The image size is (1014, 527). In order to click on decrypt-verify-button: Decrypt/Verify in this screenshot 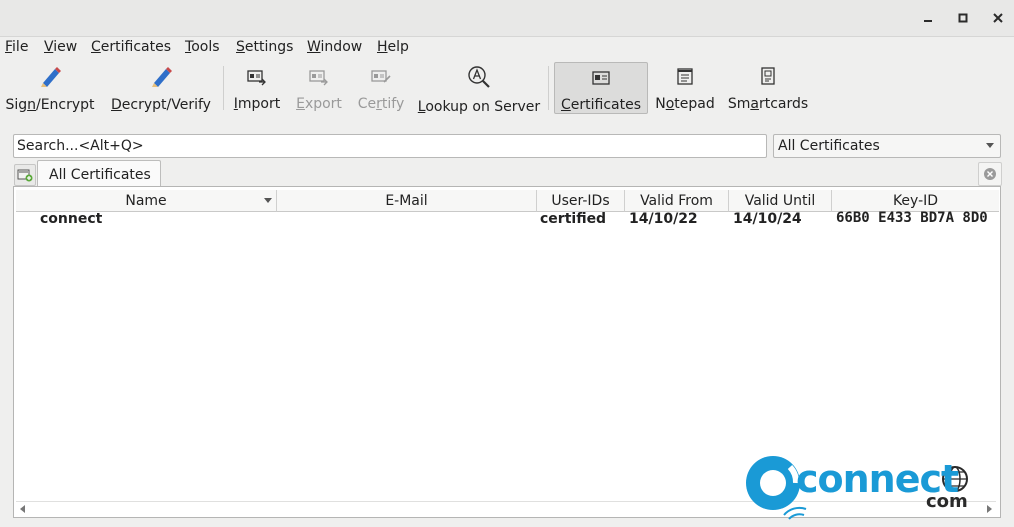, I will do `click(161, 87)`.